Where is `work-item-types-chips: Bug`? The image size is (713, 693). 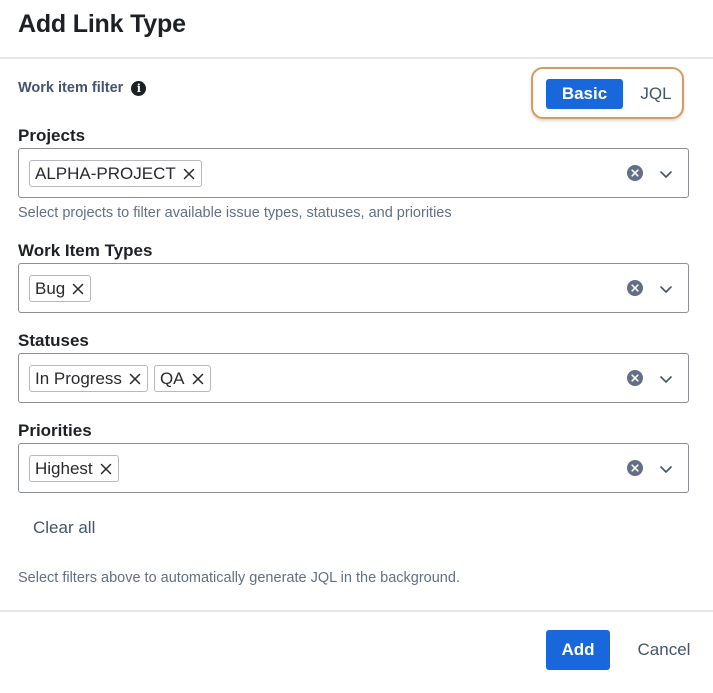
work-item-types-chips: Bug is located at coordinates (60, 288).